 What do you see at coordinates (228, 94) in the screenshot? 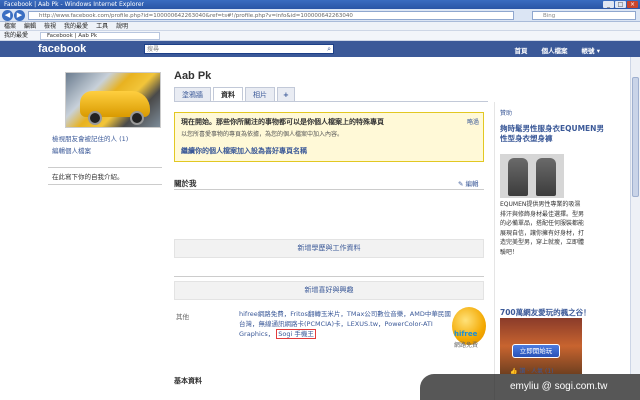
I see `tab-info: 資料` at bounding box center [228, 94].